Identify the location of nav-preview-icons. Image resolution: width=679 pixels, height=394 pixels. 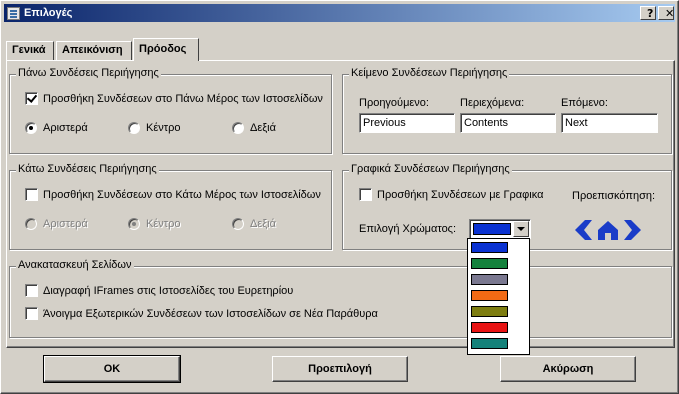
(608, 230).